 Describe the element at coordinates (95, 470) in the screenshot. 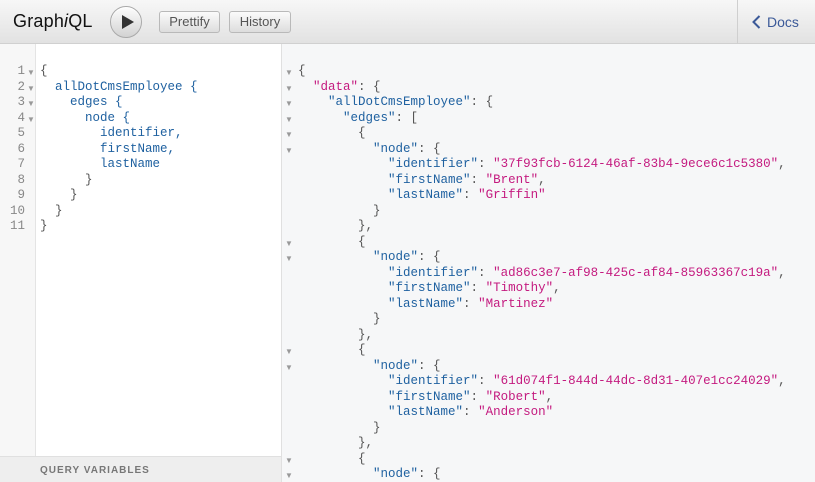

I see `query-variables-label: QUERY VARIABLES` at that location.